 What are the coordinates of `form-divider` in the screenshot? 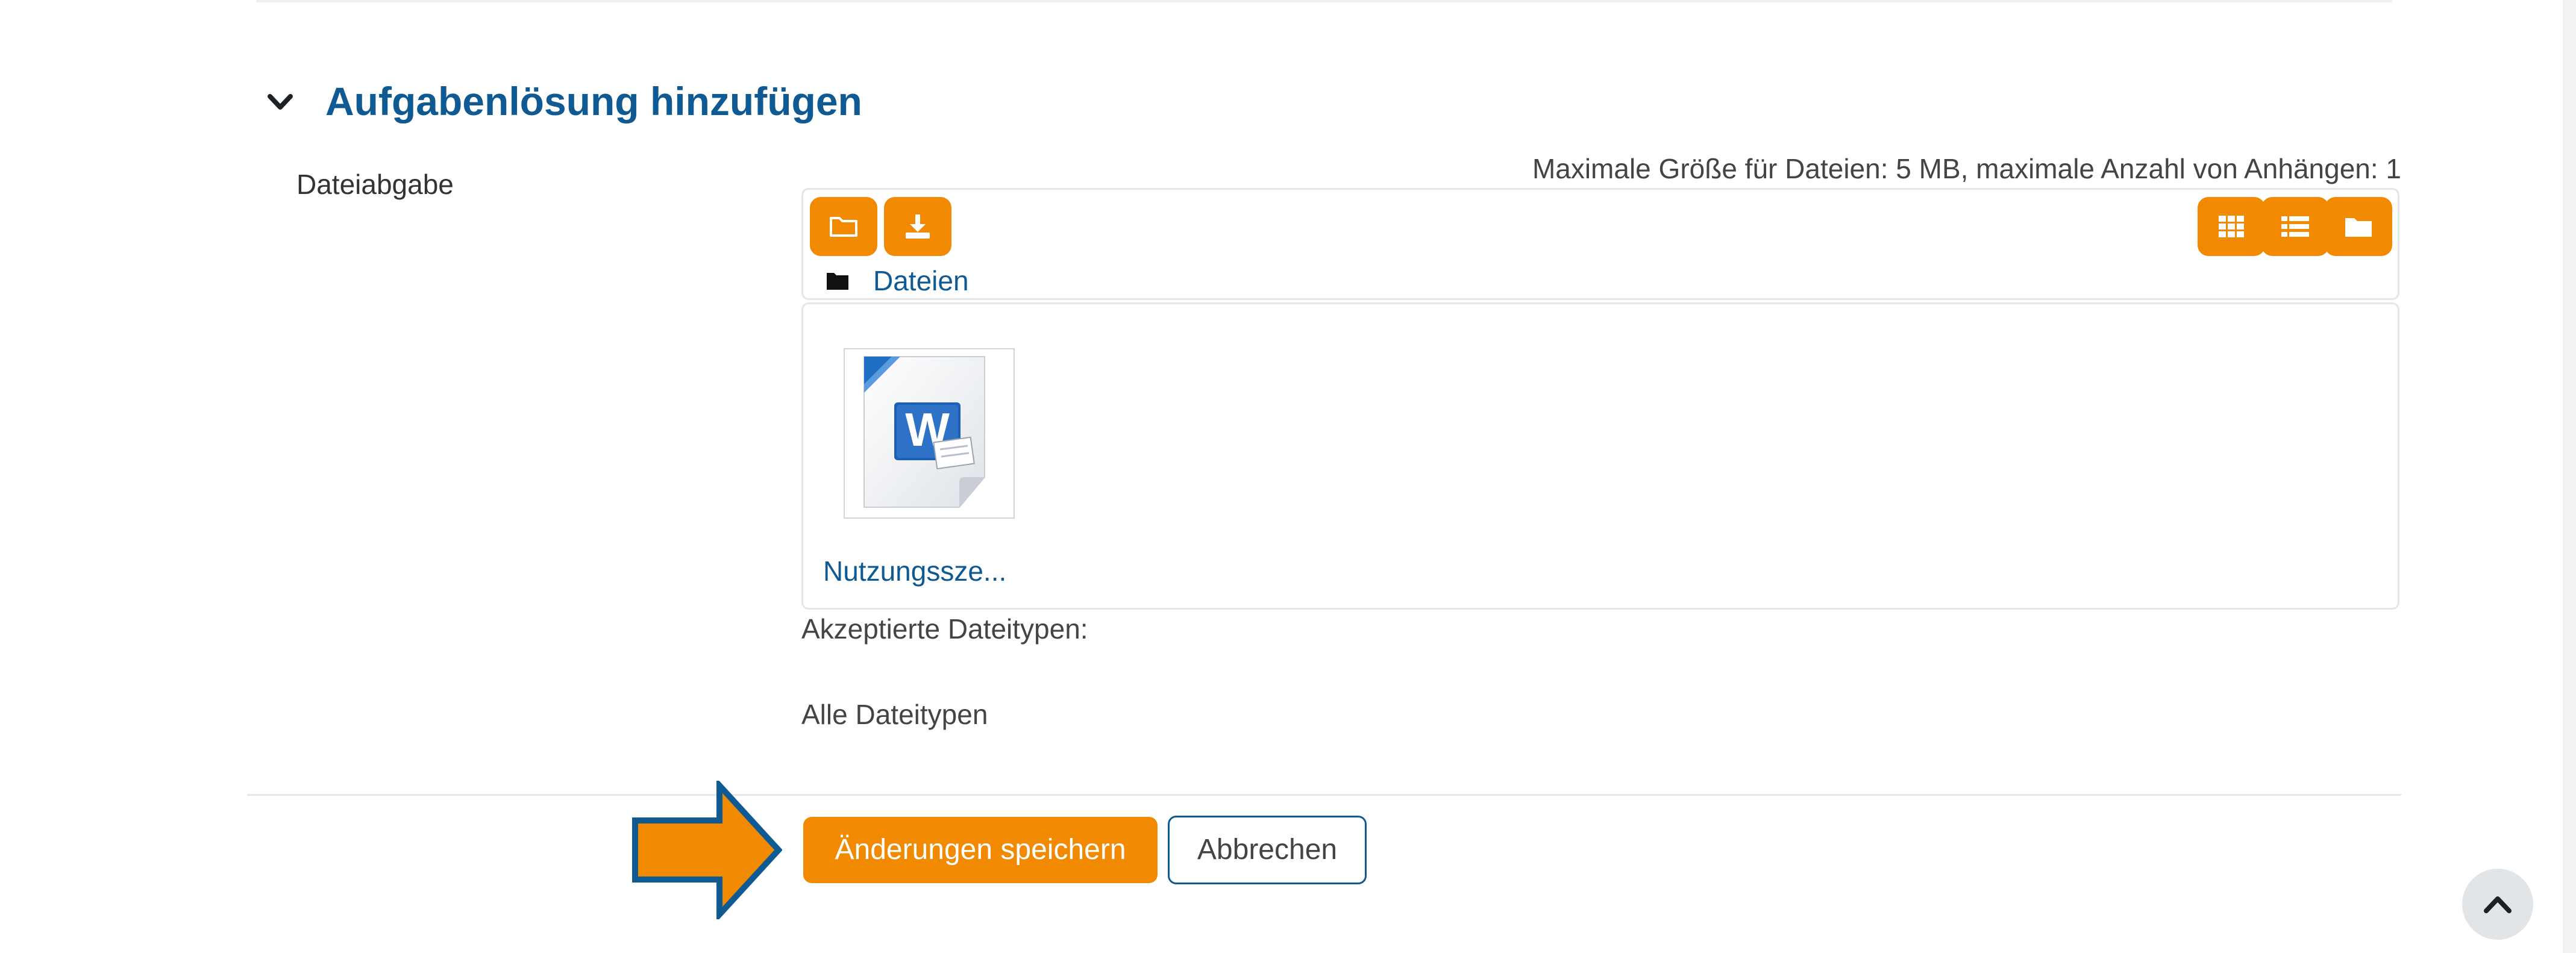 It's located at (1324, 795).